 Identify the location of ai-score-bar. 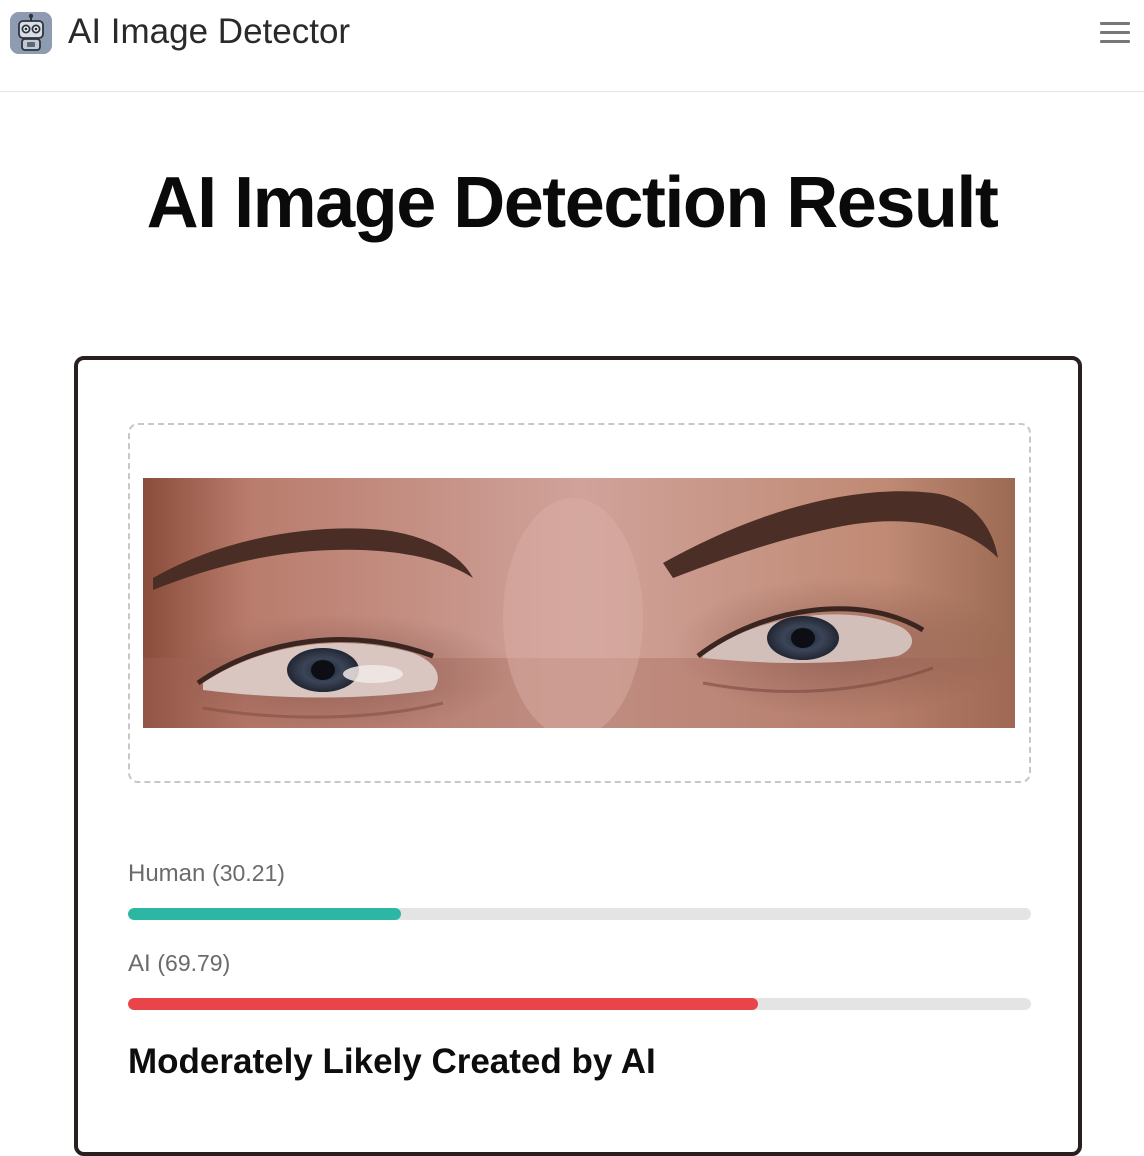
(579, 1004).